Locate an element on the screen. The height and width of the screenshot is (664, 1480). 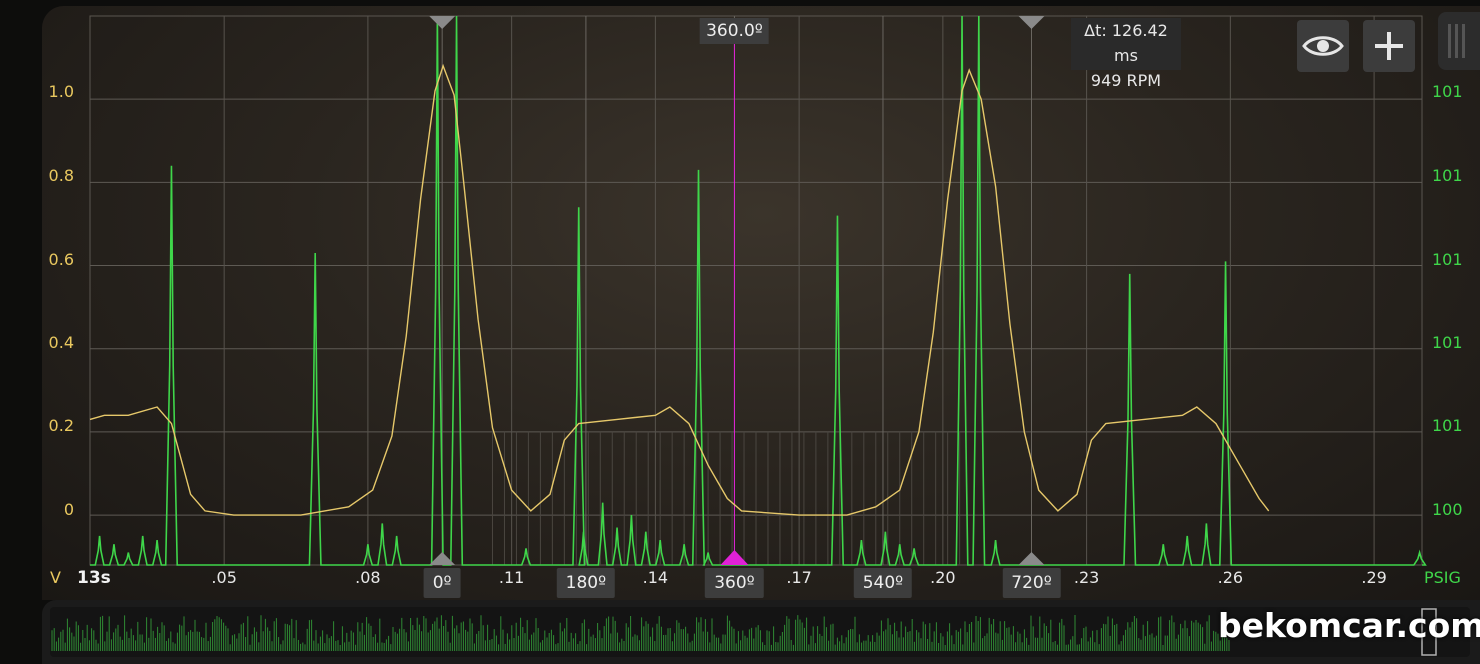
x-tick-5: .17 is located at coordinates (799, 577).